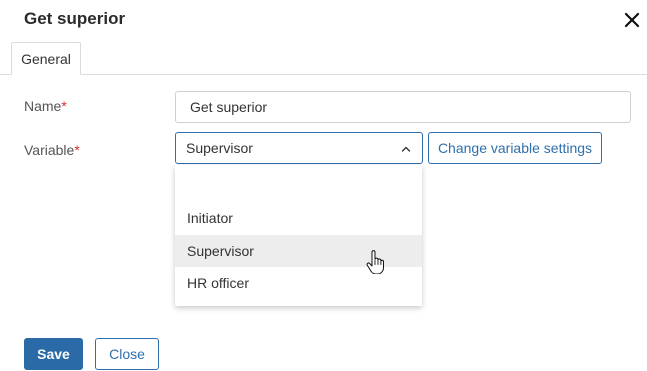  I want to click on variable-dropdown: Initiator Supervisor HR officer, so click(298, 235).